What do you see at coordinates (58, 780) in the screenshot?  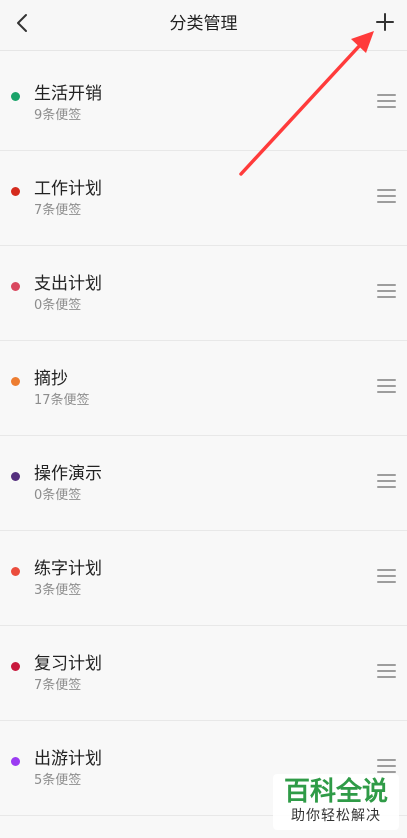 I see `category-count: 5条便签` at bounding box center [58, 780].